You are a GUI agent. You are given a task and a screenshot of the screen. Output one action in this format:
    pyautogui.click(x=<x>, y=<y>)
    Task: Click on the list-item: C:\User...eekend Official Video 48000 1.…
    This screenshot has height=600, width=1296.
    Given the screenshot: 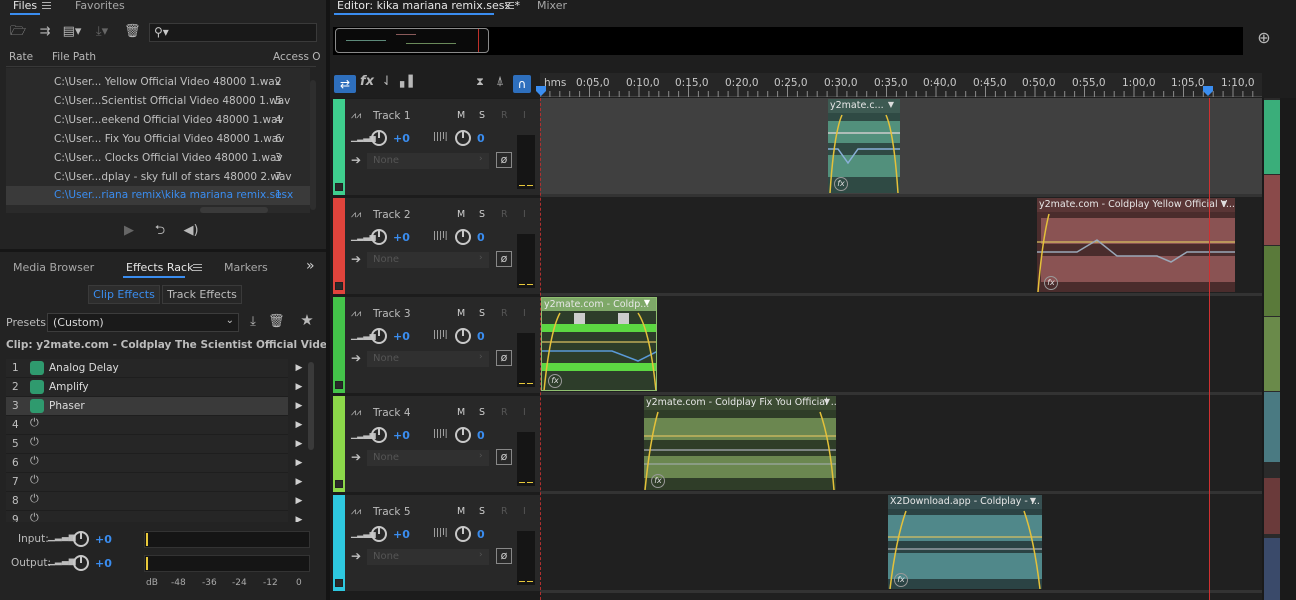 What is the action you would take?
    pyautogui.click(x=158, y=120)
    